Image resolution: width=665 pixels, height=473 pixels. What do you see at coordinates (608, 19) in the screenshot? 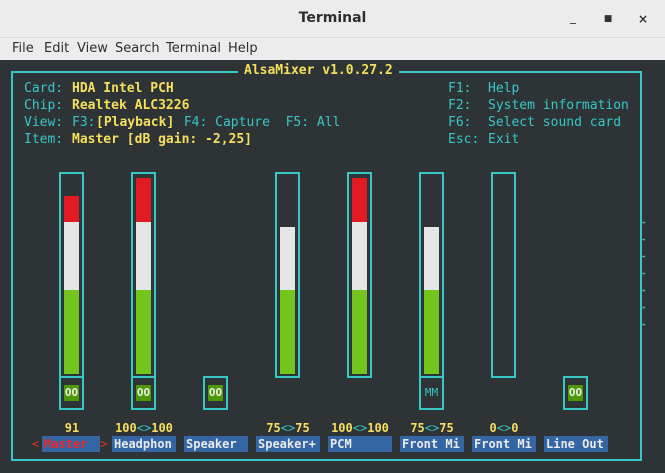
I see `maximize-button: ■` at bounding box center [608, 19].